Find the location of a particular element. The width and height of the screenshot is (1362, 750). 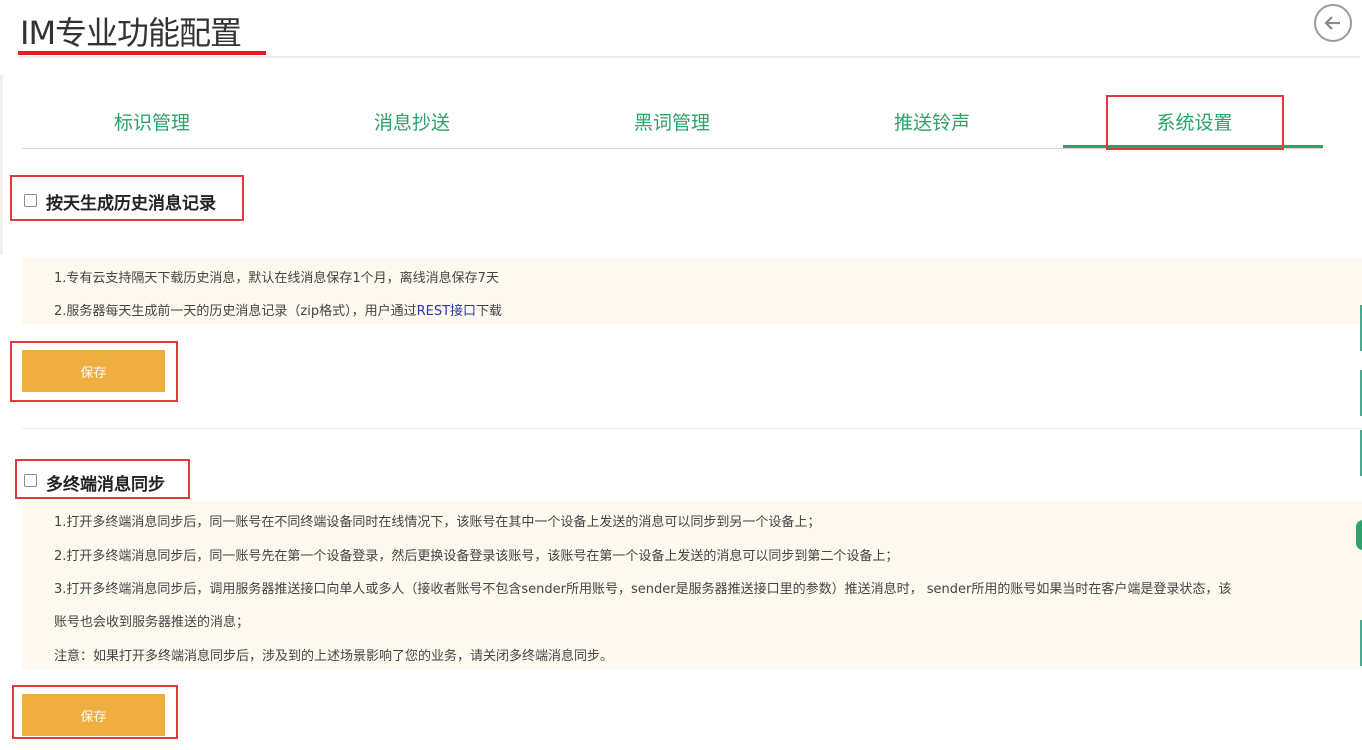

rest-api-link: REST接口 is located at coordinates (446, 311).